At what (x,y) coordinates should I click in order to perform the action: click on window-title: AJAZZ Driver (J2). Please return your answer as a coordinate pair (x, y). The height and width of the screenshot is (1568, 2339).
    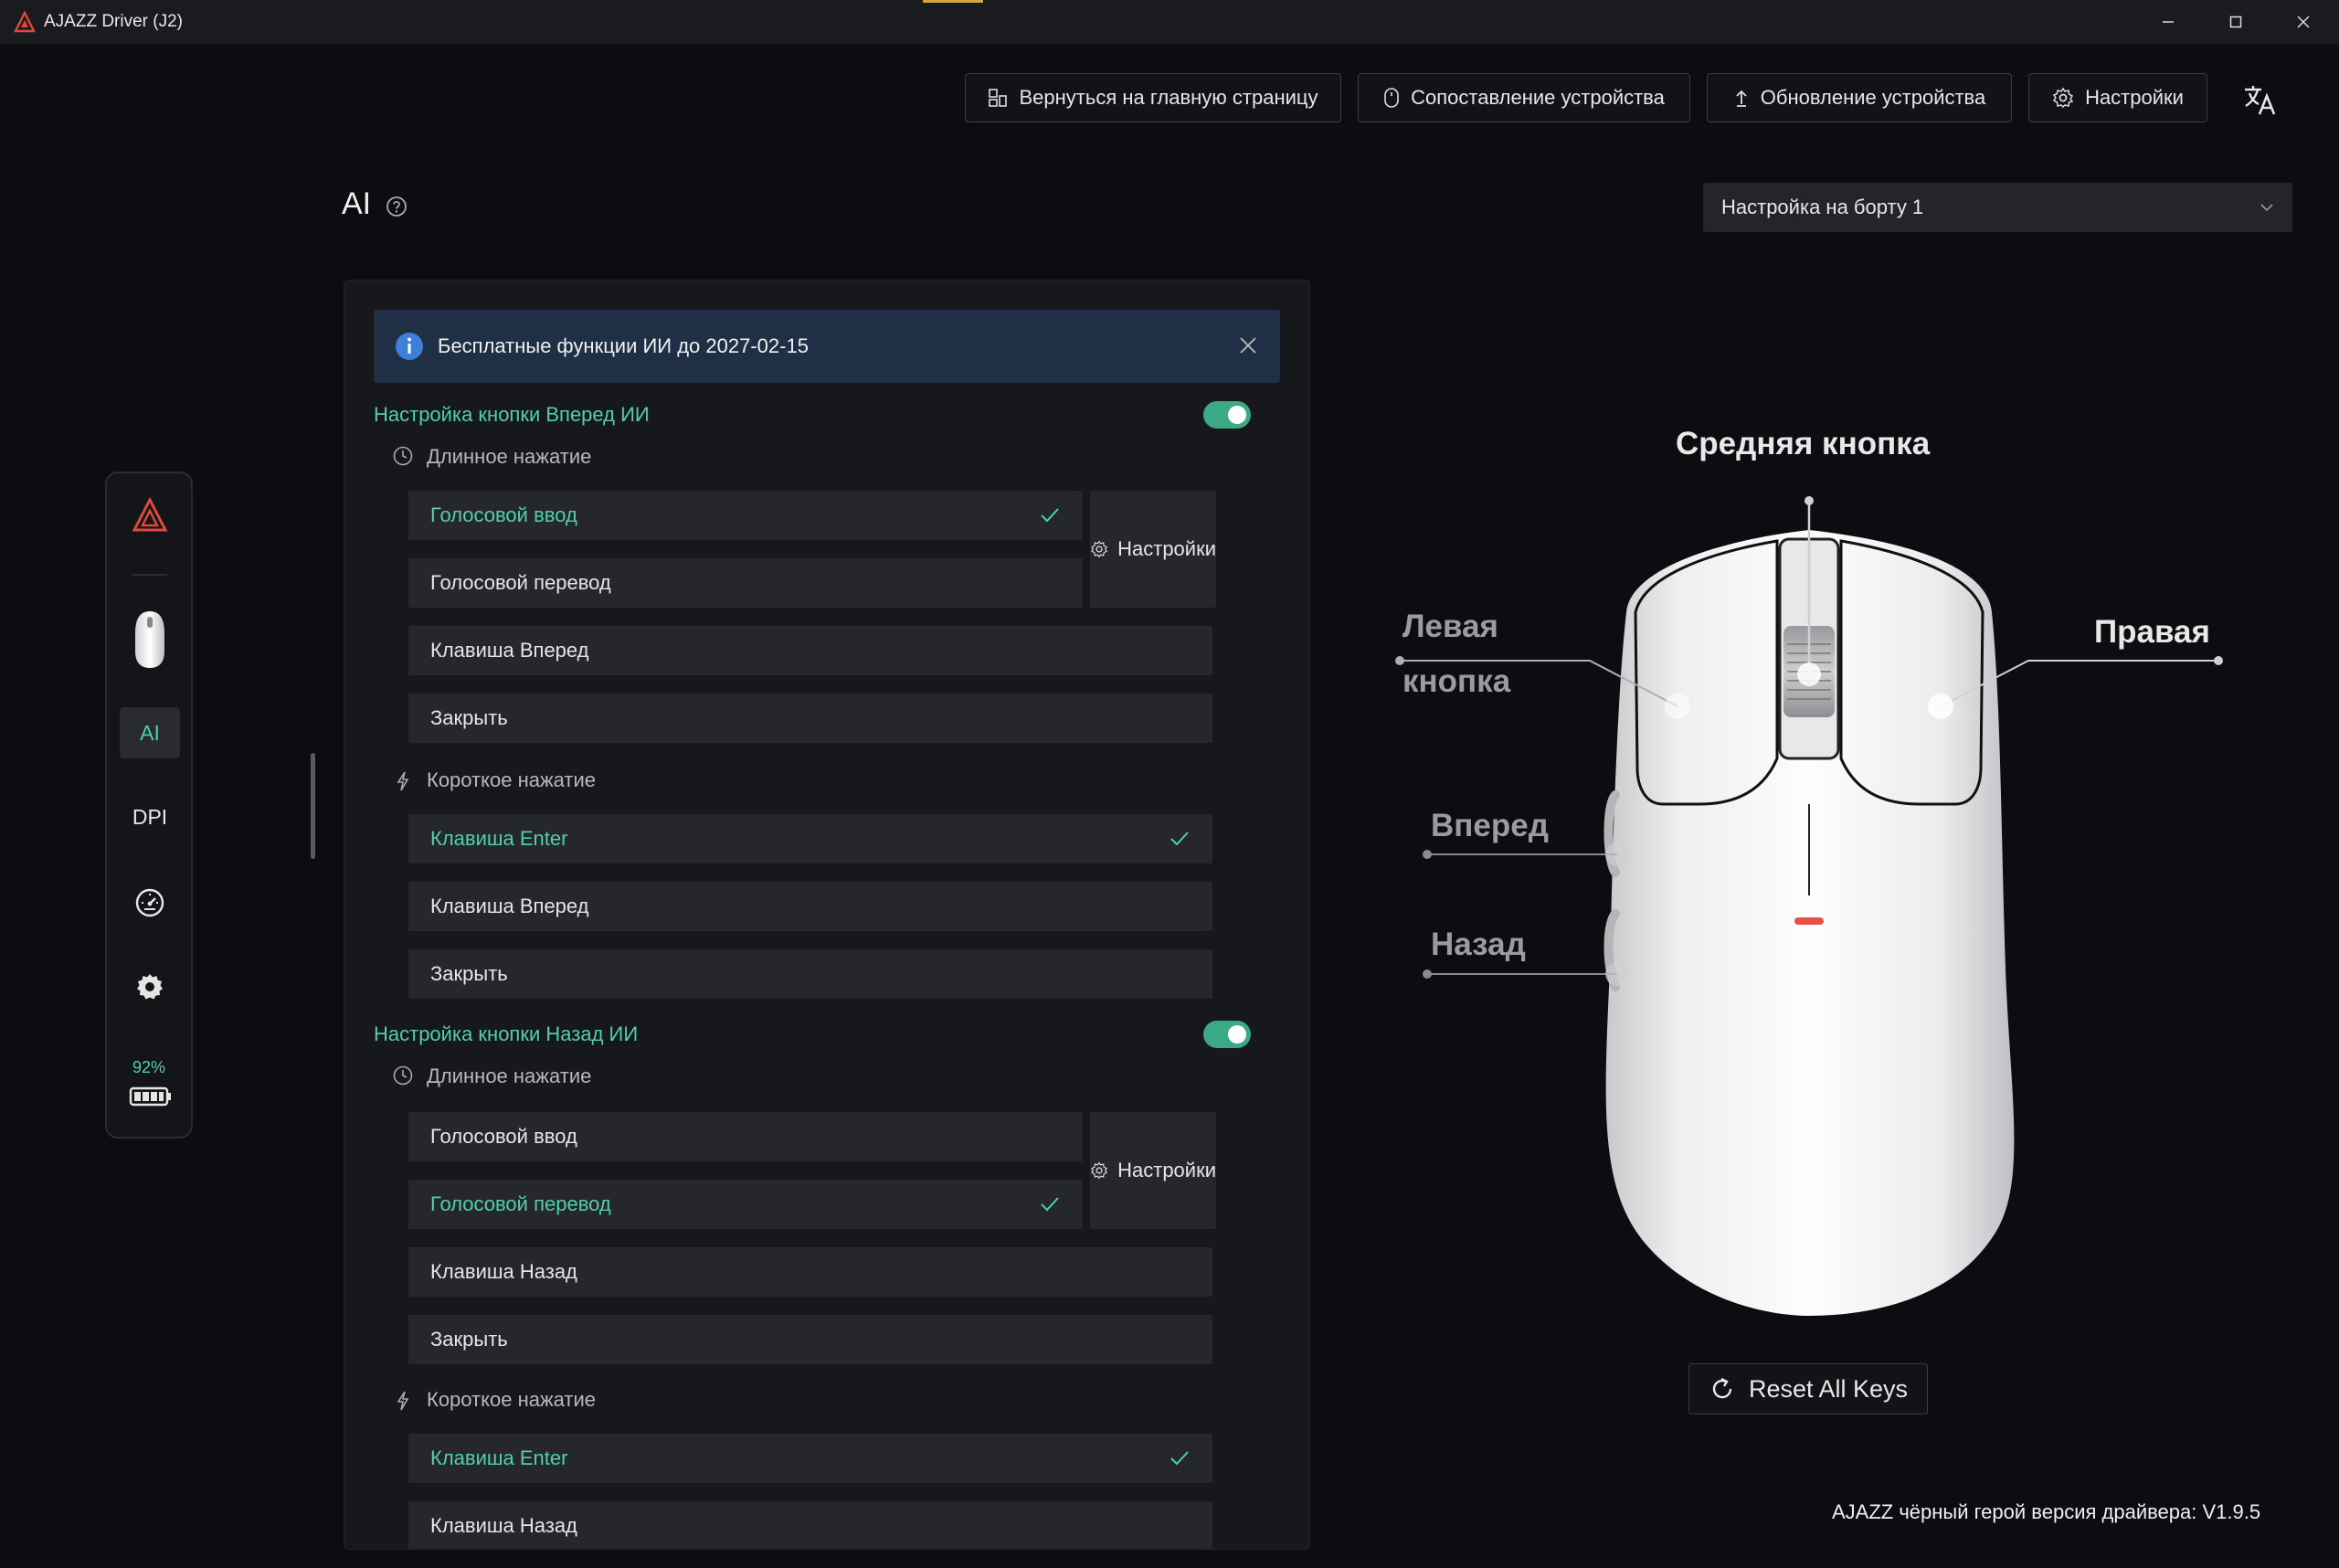
    Looking at the image, I should click on (114, 21).